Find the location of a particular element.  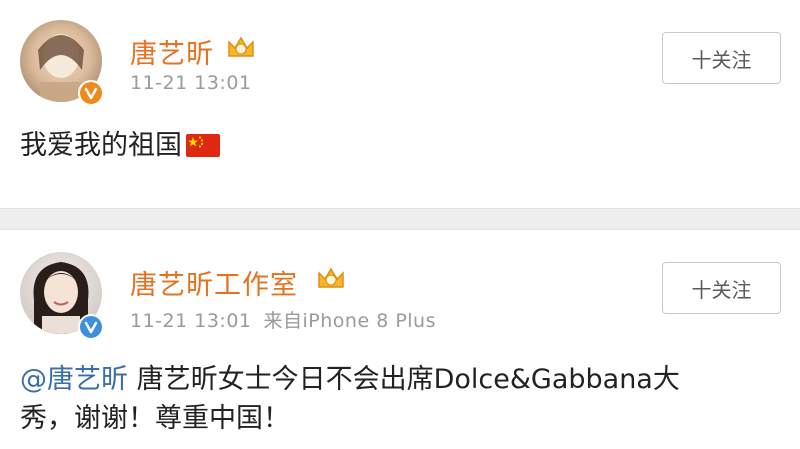

post-body-line-2: 秀，谢谢！尊重中国！ is located at coordinates (155, 419).